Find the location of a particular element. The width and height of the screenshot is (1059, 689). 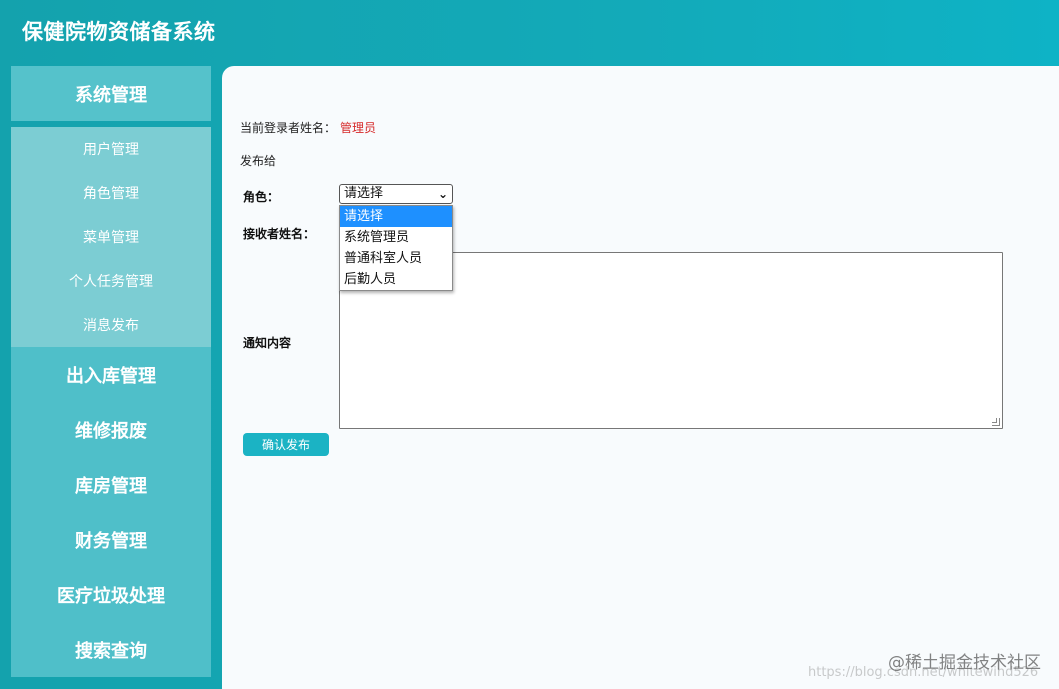

role-label: 角色： is located at coordinates (261, 197).